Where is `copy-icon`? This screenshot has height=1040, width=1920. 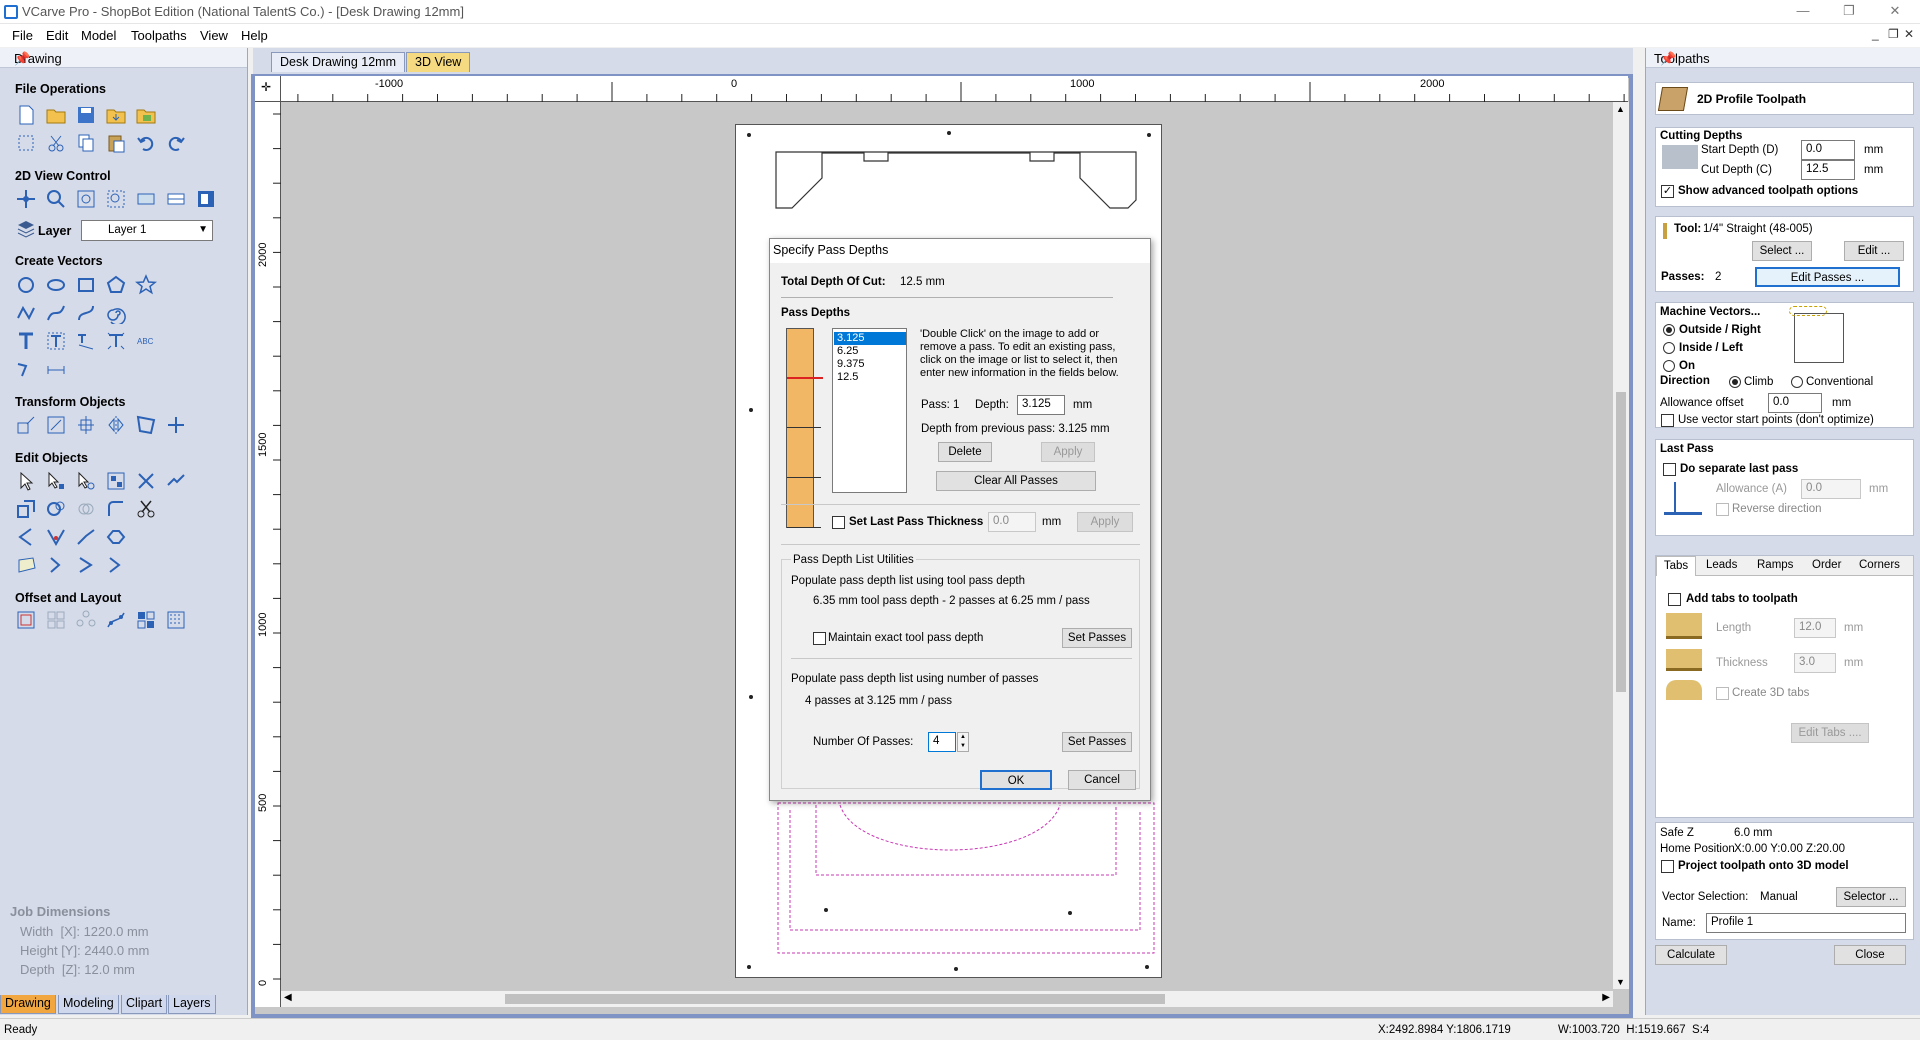
copy-icon is located at coordinates (86, 143).